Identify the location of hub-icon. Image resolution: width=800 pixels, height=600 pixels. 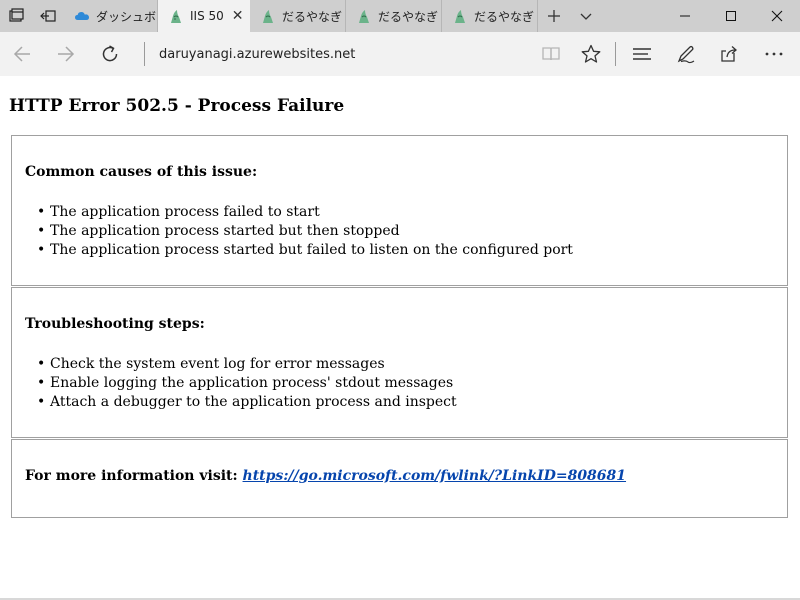
(642, 54).